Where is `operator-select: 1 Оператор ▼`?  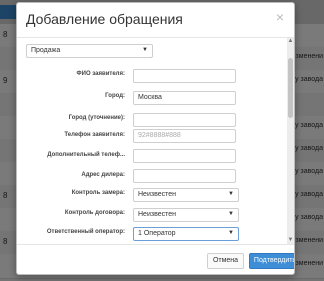 operator-select: 1 Оператор ▼ is located at coordinates (186, 234).